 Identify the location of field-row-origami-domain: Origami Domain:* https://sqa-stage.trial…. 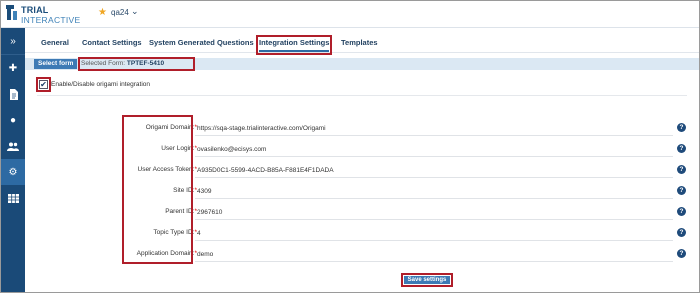
(405, 128).